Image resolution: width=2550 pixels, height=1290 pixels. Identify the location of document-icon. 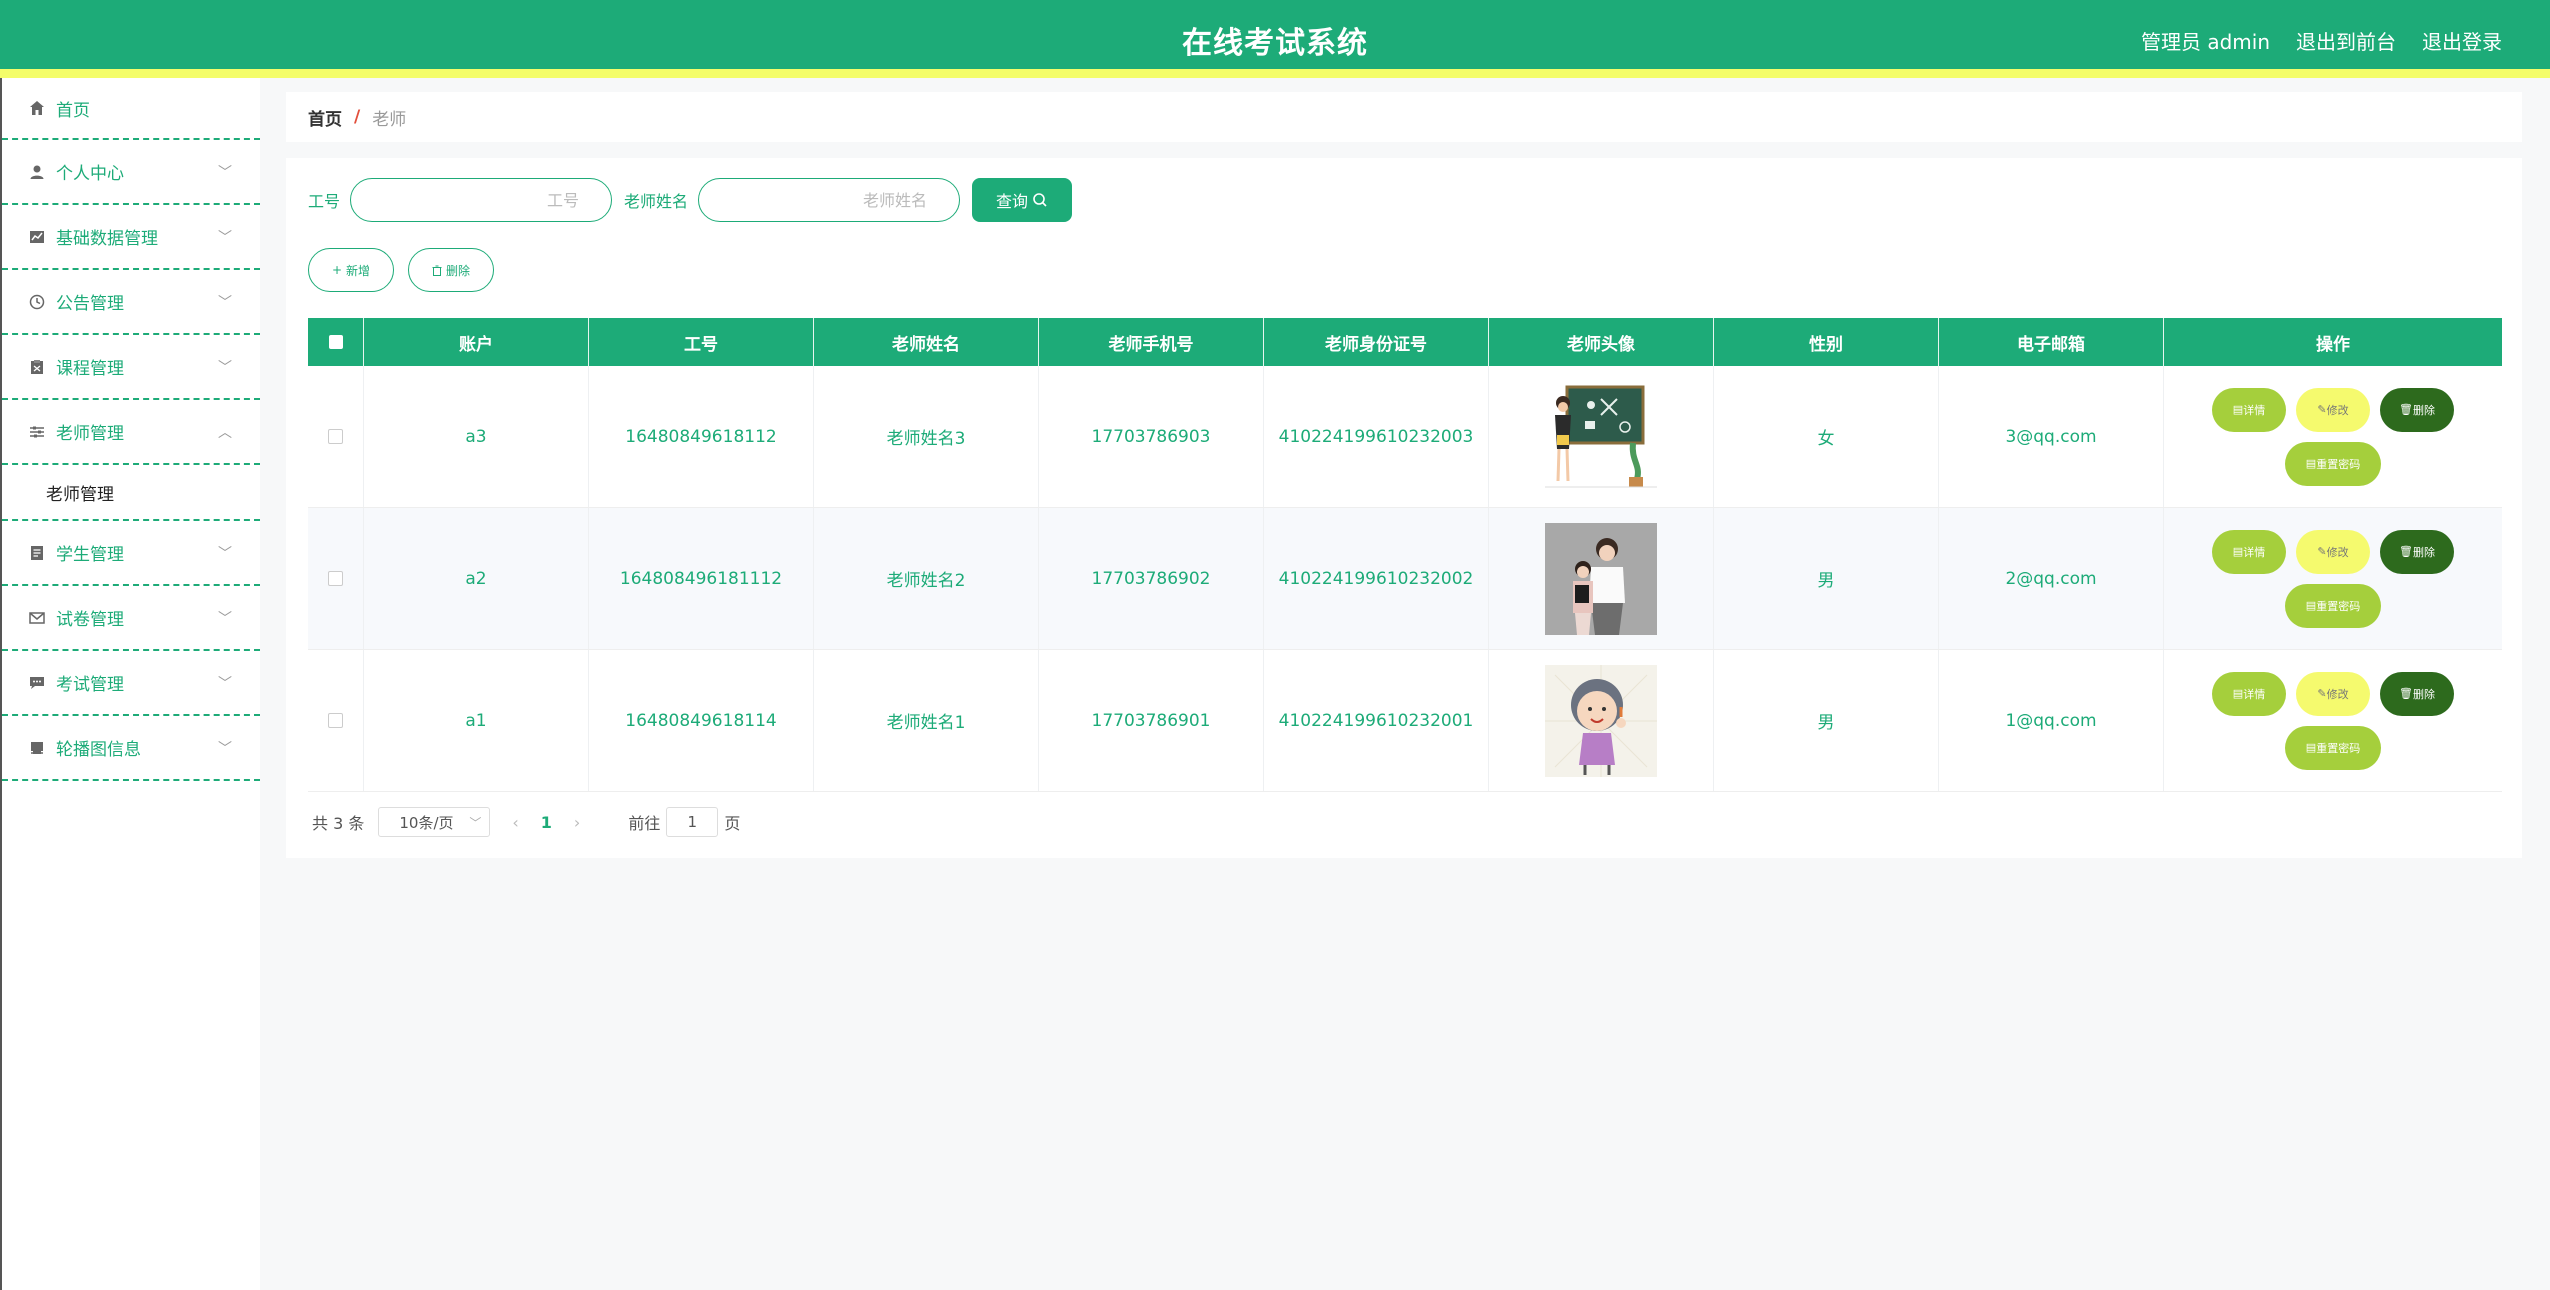
(37, 553).